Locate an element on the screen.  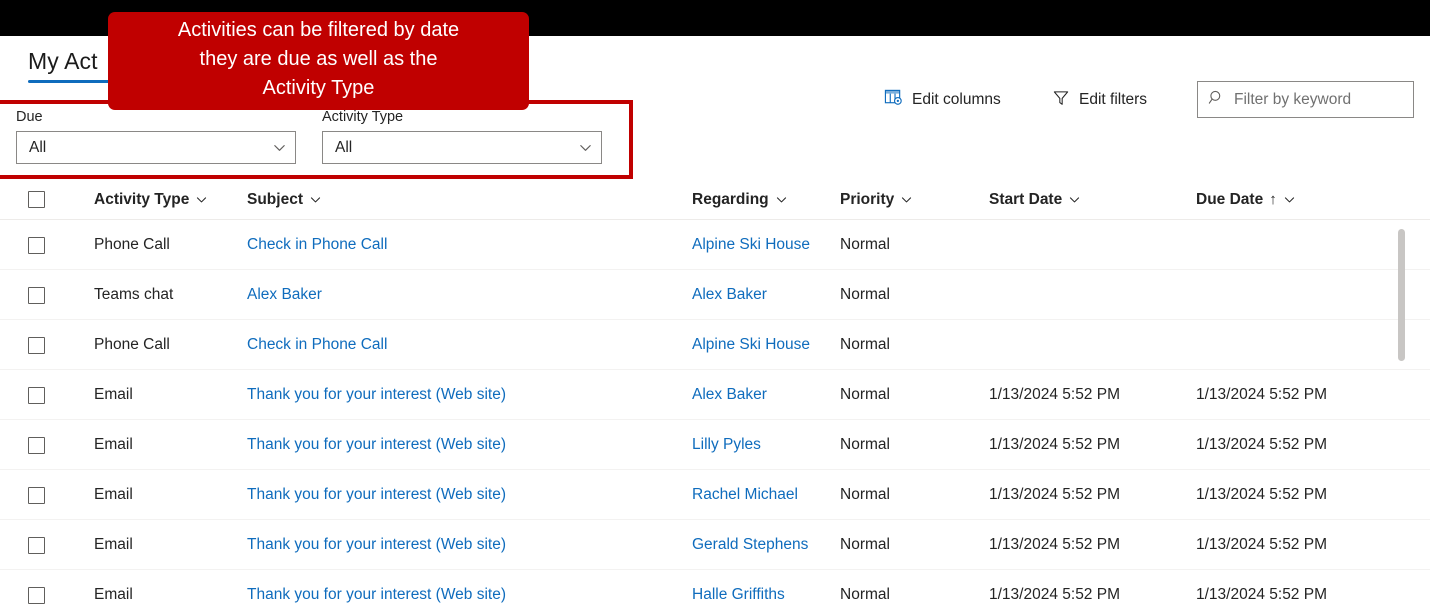
filter-by-keyword-search is located at coordinates (1305, 99).